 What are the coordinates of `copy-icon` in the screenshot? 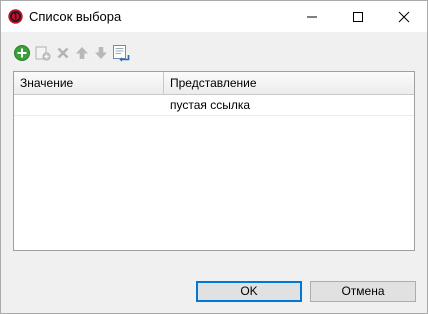 It's located at (43, 53).